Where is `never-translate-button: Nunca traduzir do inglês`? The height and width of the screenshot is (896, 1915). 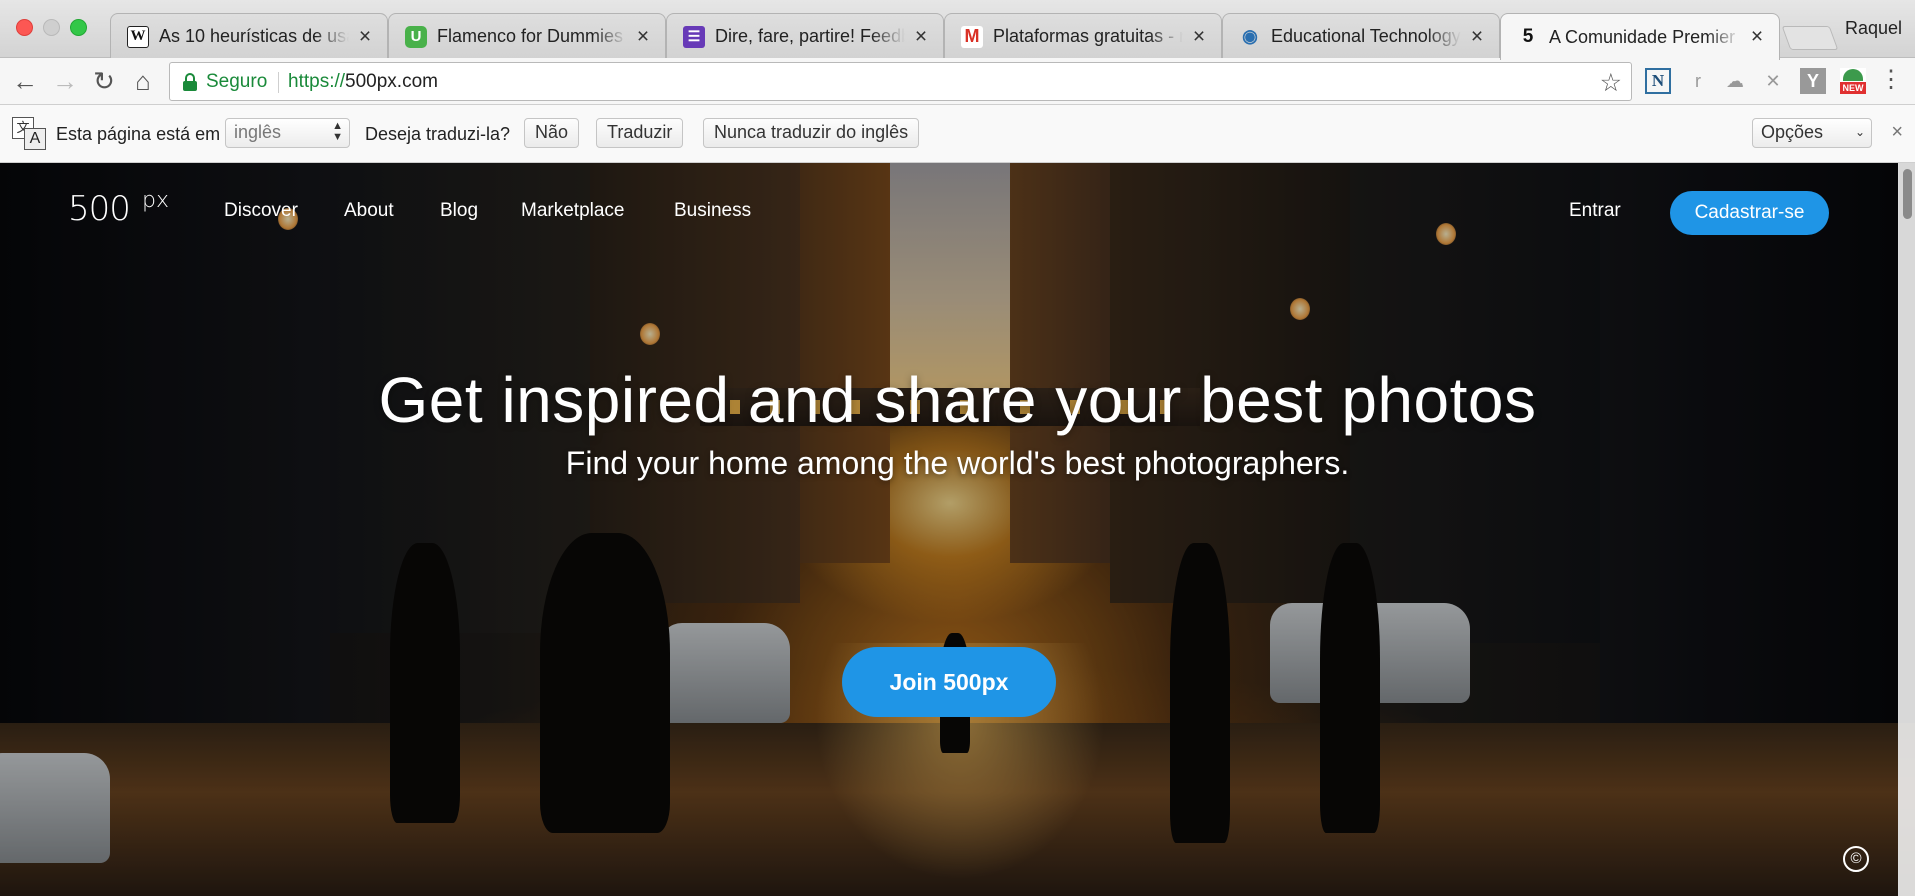 never-translate-button: Nunca traduzir do inglês is located at coordinates (811, 133).